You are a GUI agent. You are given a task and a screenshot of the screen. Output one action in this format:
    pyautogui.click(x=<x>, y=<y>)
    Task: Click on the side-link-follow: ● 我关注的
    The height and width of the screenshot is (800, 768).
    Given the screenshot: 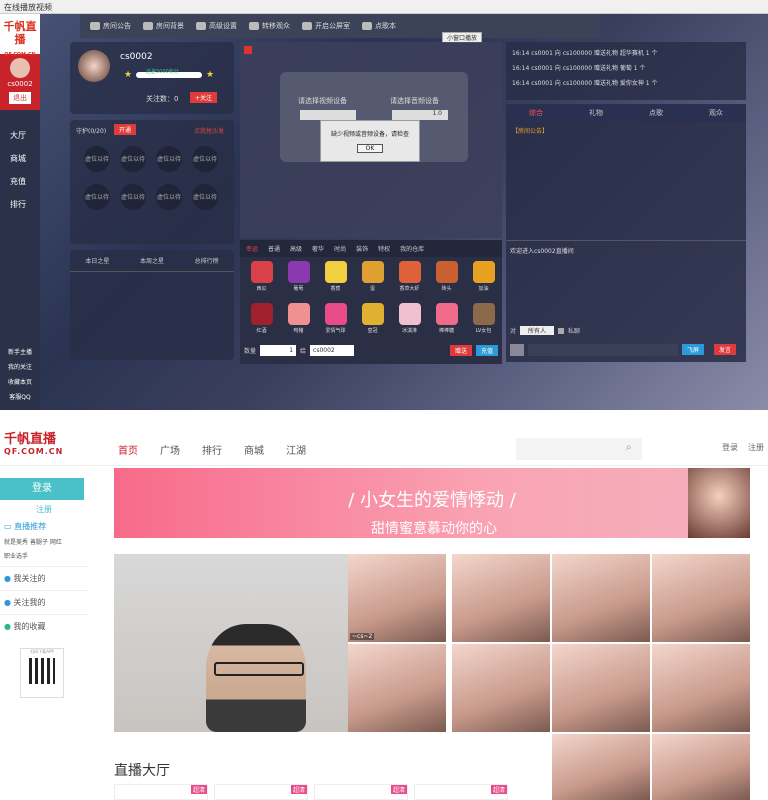 What is the action you would take?
    pyautogui.click(x=44, y=578)
    